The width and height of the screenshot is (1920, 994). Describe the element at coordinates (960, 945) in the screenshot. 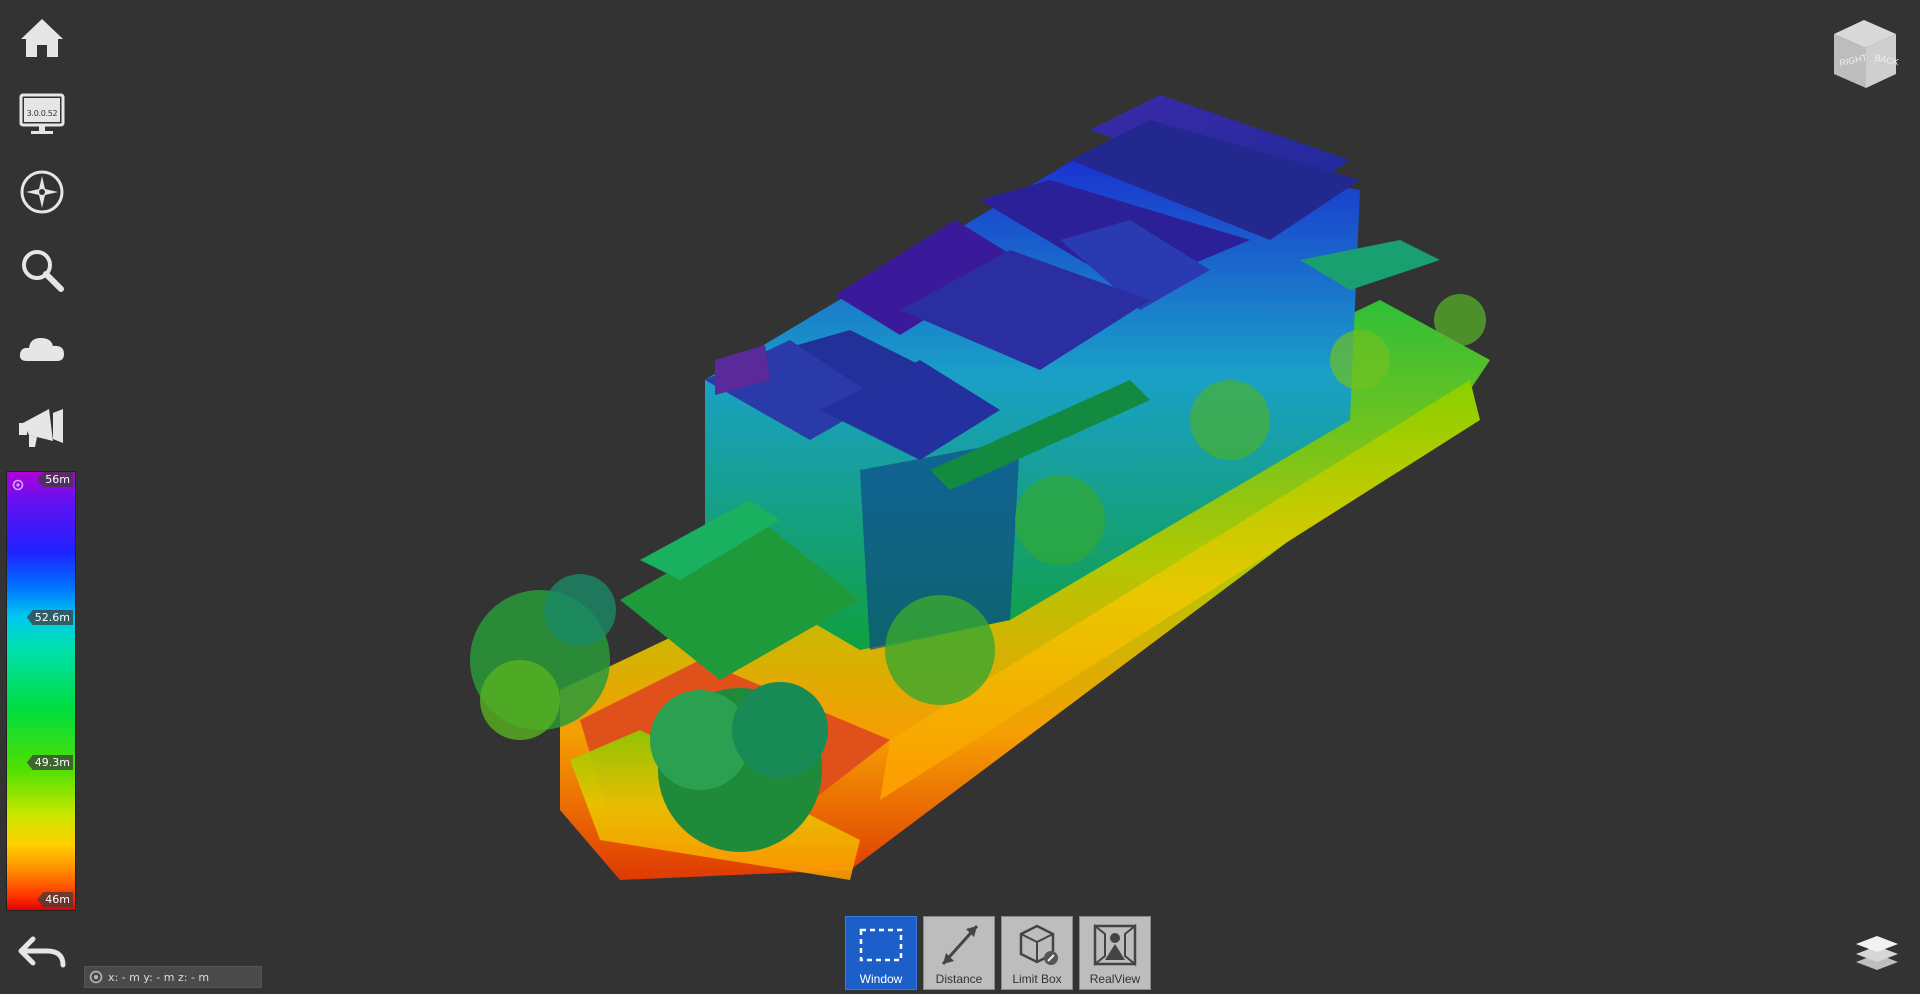

I see `measure-distance-icon` at that location.